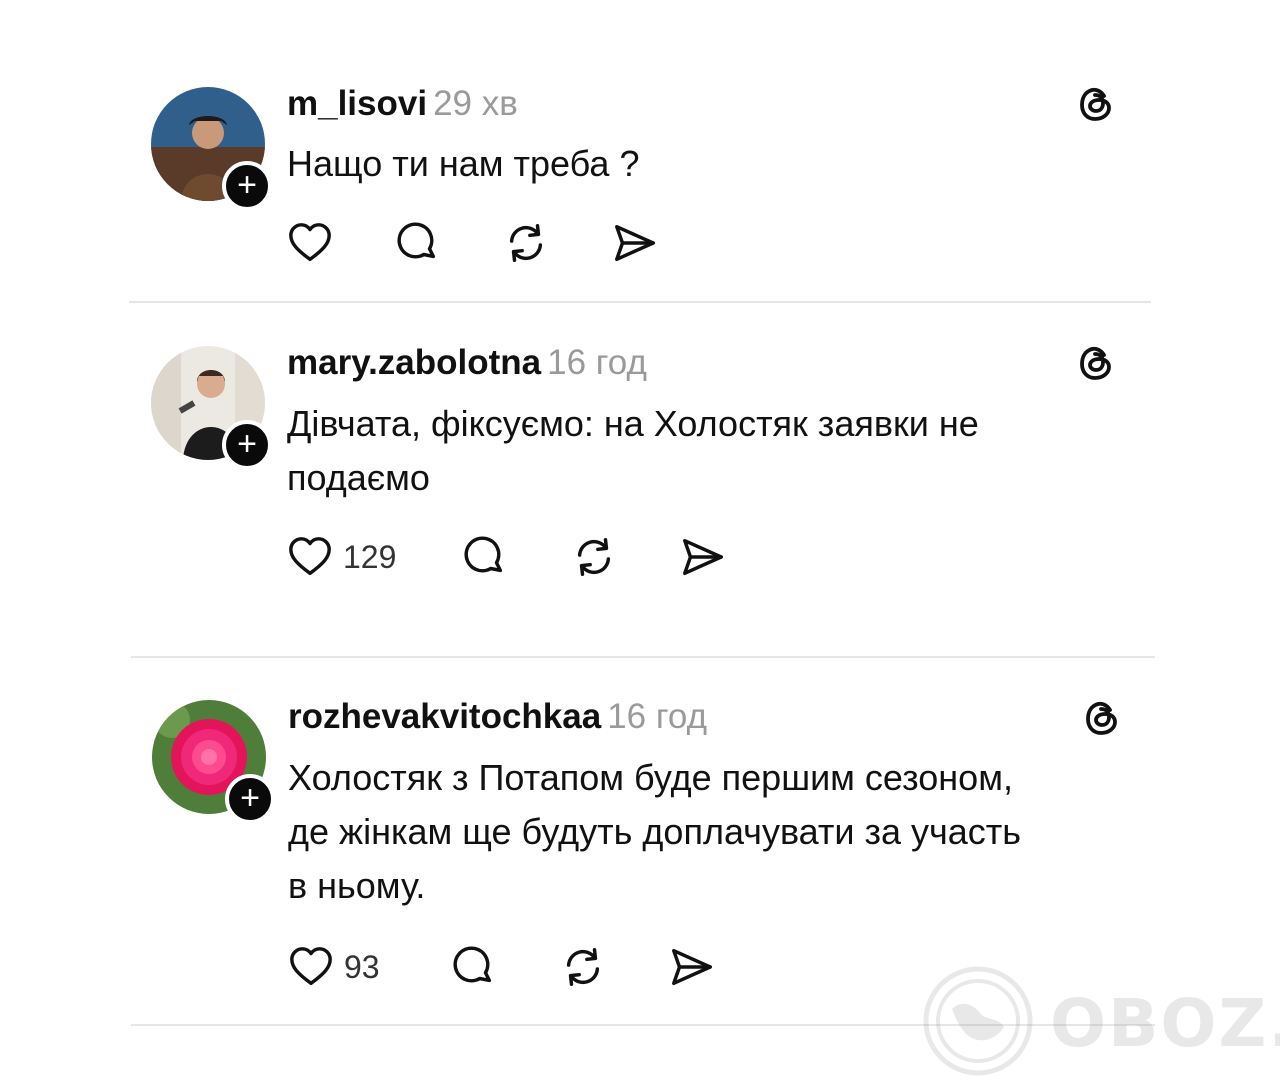 The image size is (1280, 1091). I want to click on like-button: 93, so click(334, 967).